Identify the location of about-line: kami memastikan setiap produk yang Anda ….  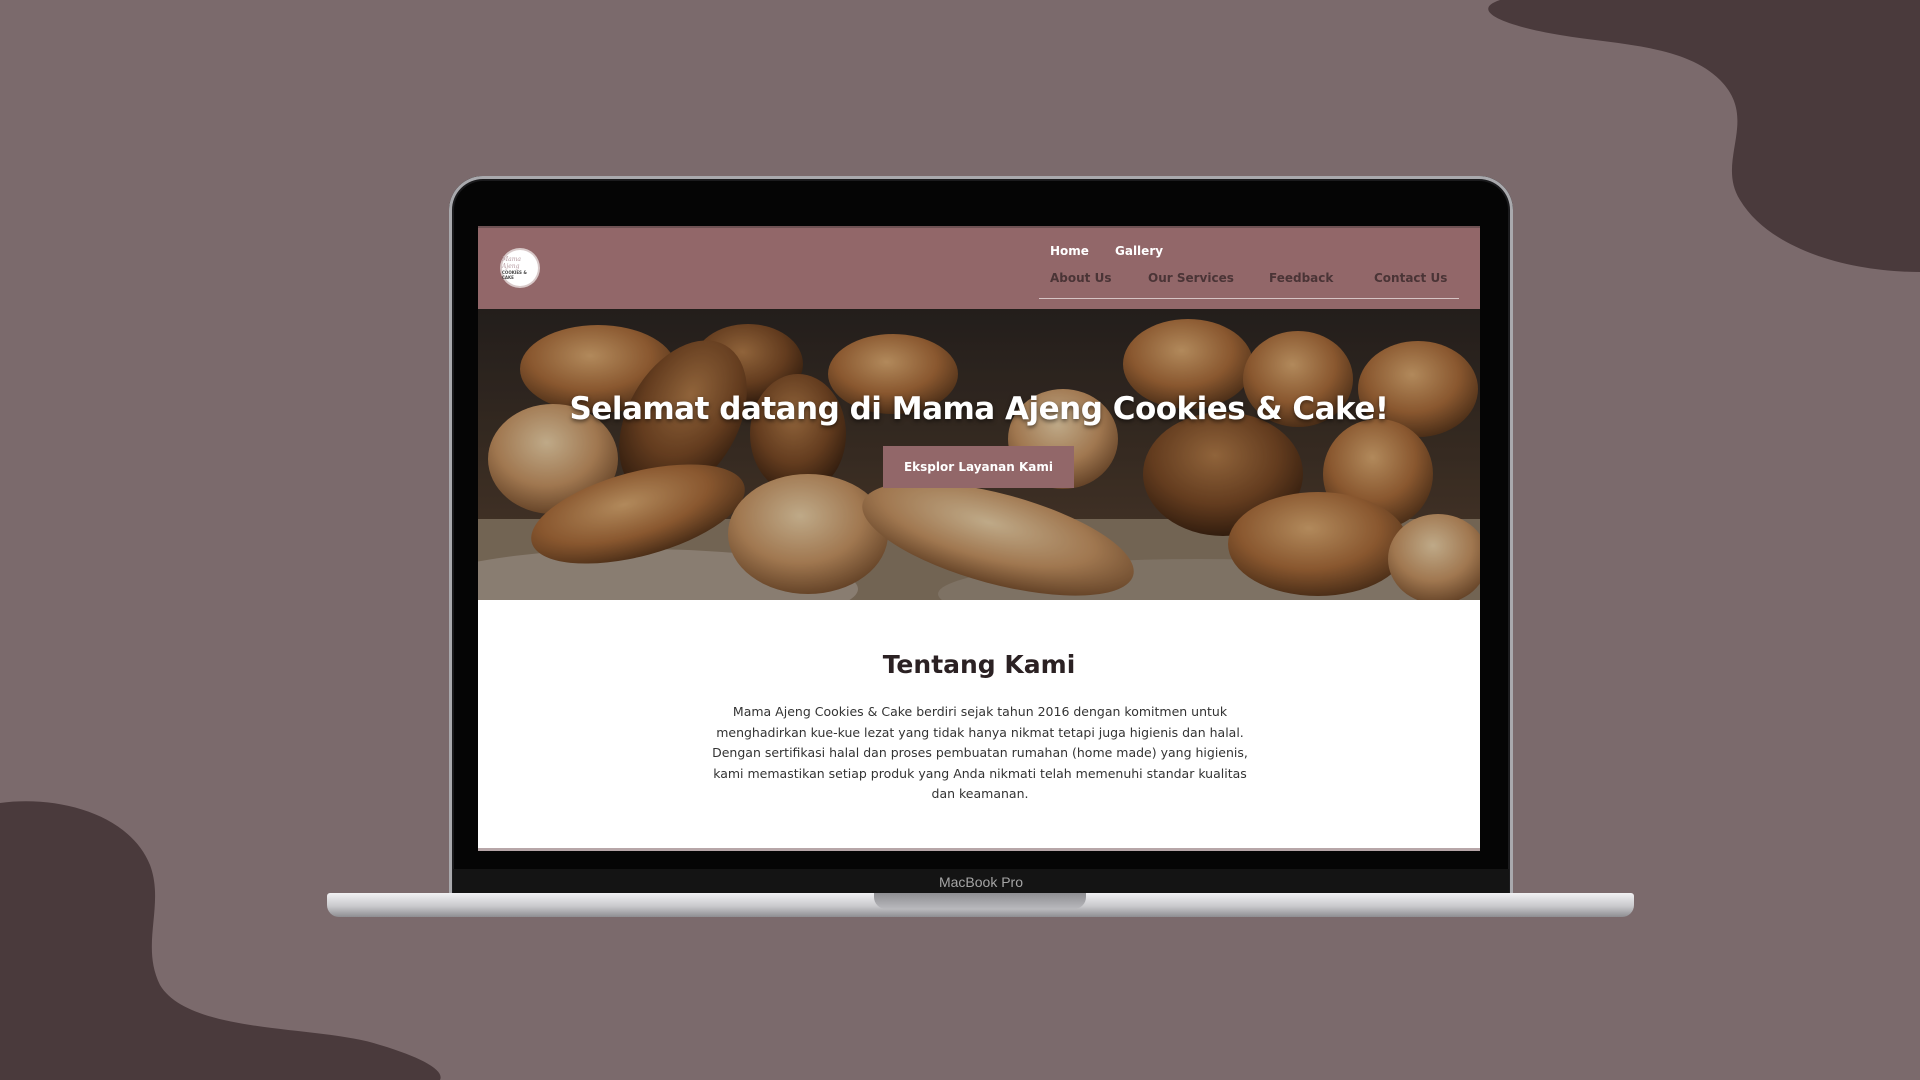
(980, 773).